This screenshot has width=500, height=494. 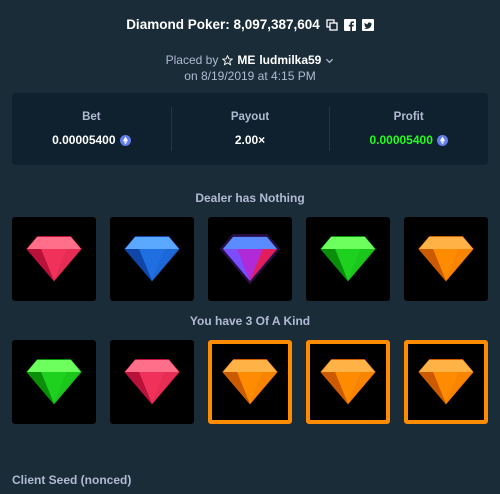 What do you see at coordinates (408, 129) in the screenshot?
I see `profit-stat: Profit 0.00005400` at bounding box center [408, 129].